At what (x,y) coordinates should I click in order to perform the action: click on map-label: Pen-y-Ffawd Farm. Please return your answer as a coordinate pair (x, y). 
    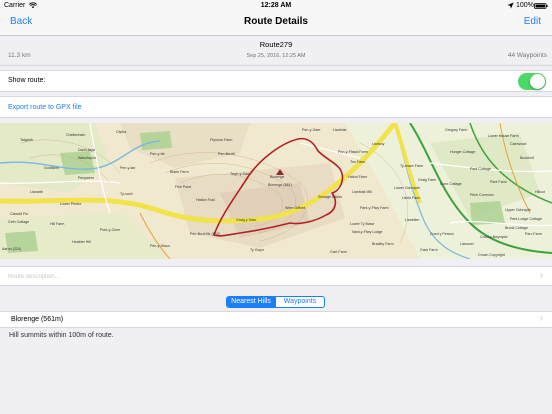
    Looking at the image, I should click on (353, 152).